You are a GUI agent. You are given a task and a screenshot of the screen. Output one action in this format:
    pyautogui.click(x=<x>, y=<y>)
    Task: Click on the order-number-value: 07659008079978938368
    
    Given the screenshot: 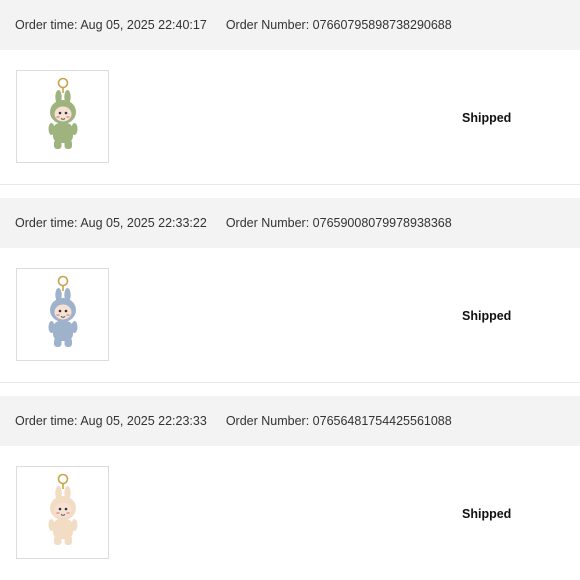 What is the action you would take?
    pyautogui.click(x=382, y=223)
    